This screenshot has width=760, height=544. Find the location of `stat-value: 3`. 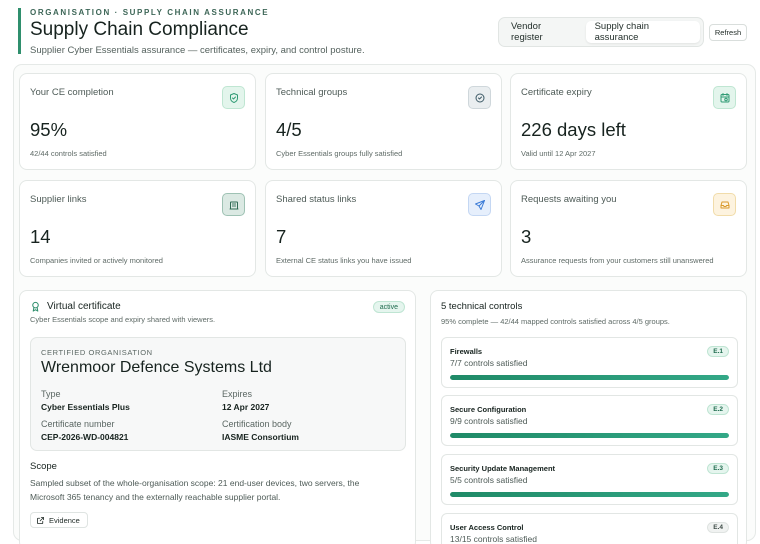

stat-value: 3 is located at coordinates (526, 236).